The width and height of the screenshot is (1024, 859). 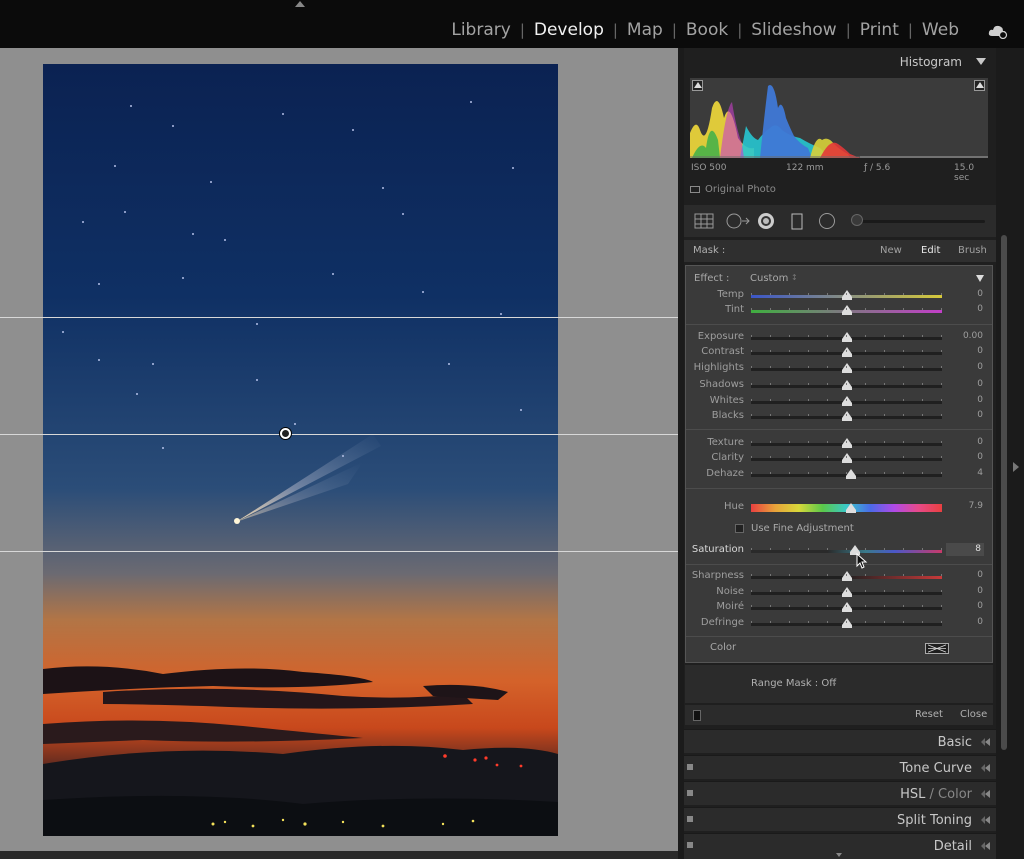 I want to click on section-hsl-color: HSL / Color, so click(x=840, y=793).